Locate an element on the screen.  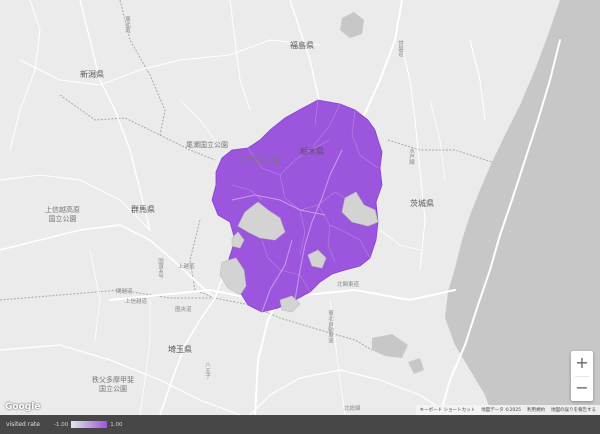
zoom-divider is located at coordinates (582, 376).